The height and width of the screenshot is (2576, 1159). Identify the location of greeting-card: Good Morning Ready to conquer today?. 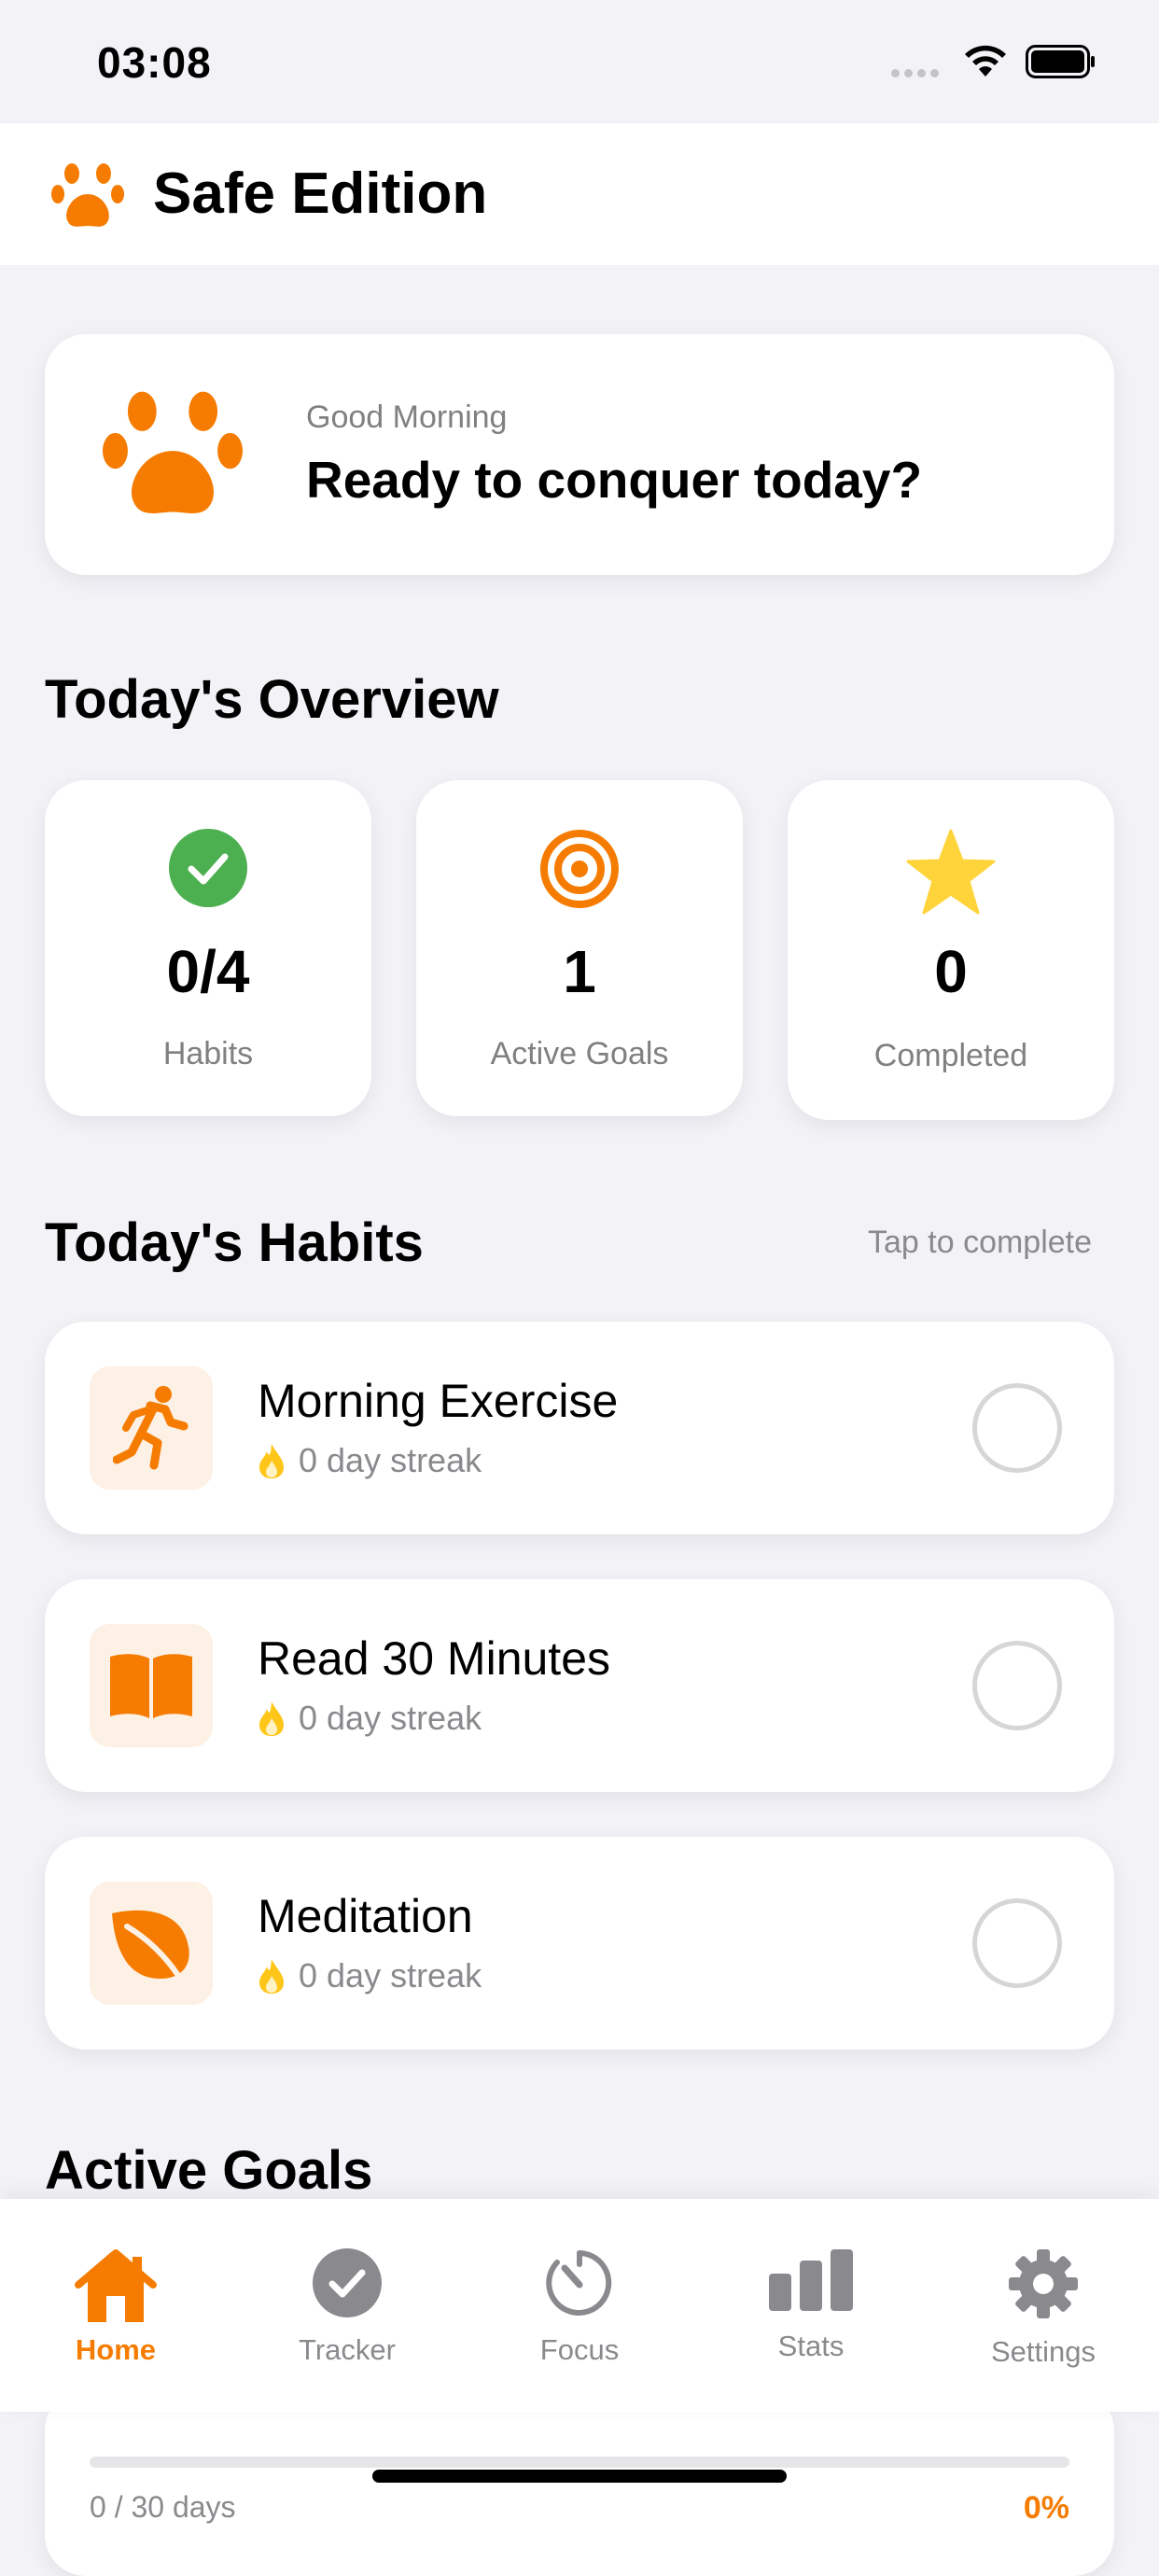
(579, 454).